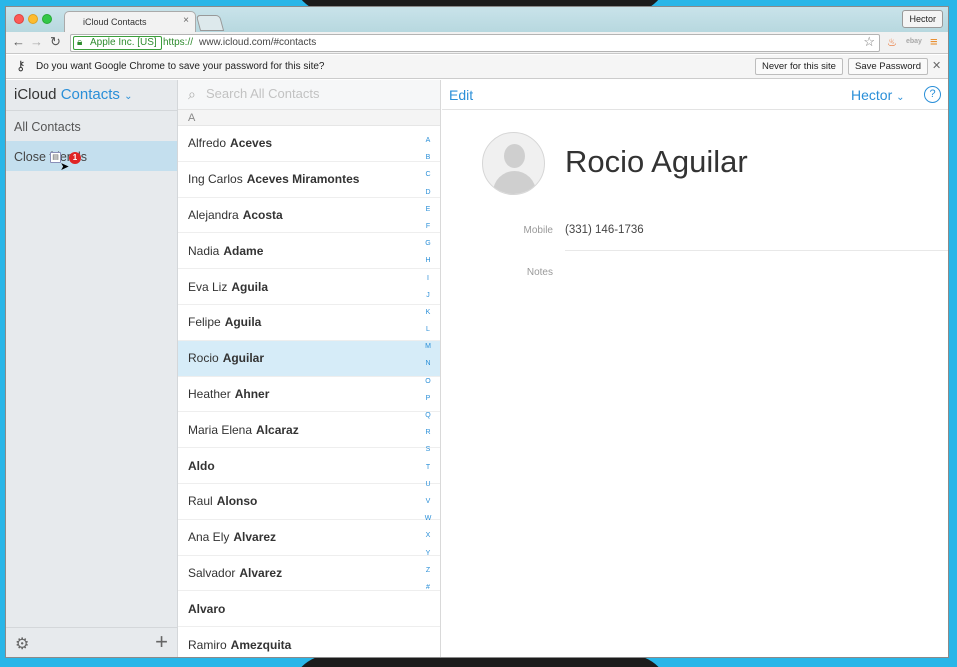 This screenshot has width=957, height=667. What do you see at coordinates (309, 430) in the screenshot?
I see `contact-row: Maria Elena Alcaraz` at bounding box center [309, 430].